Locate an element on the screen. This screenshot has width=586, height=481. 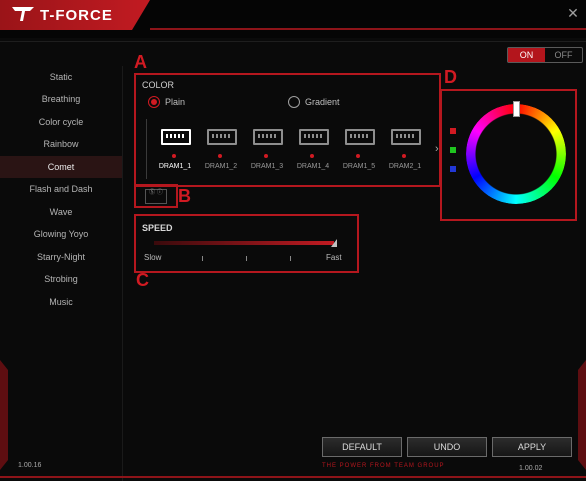
green-swatch is located at coordinates (453, 150).